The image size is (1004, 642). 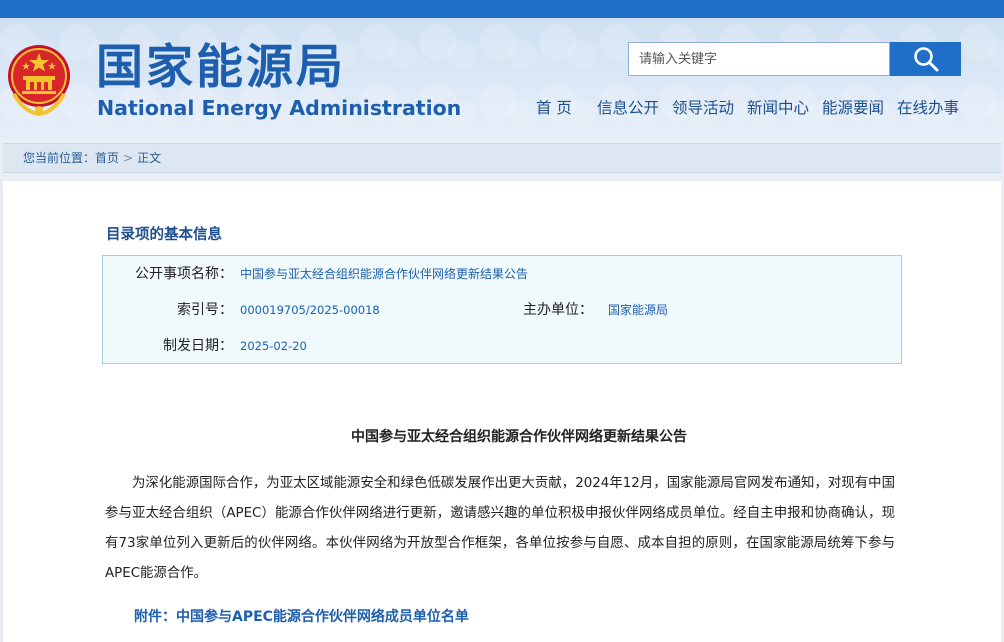 I want to click on nav-item-info-disclosure: 信息公开, so click(x=628, y=108).